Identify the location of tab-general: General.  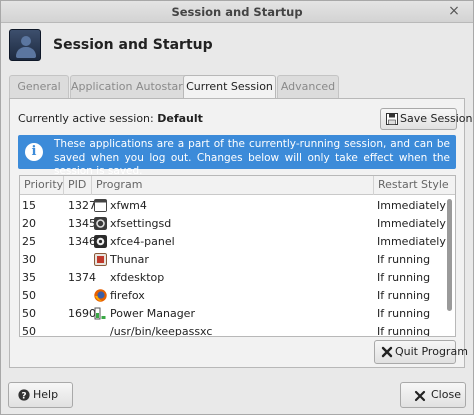
(39, 87).